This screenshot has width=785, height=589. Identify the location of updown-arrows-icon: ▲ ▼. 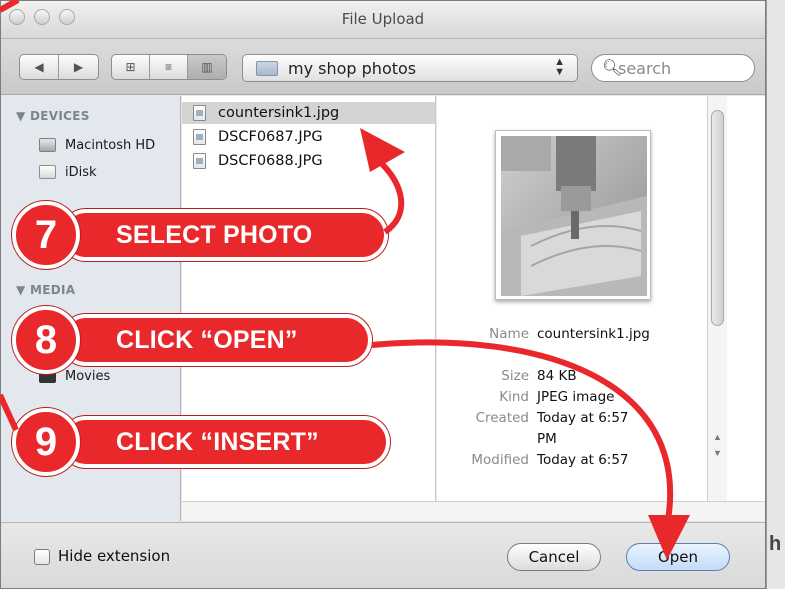
(559, 67).